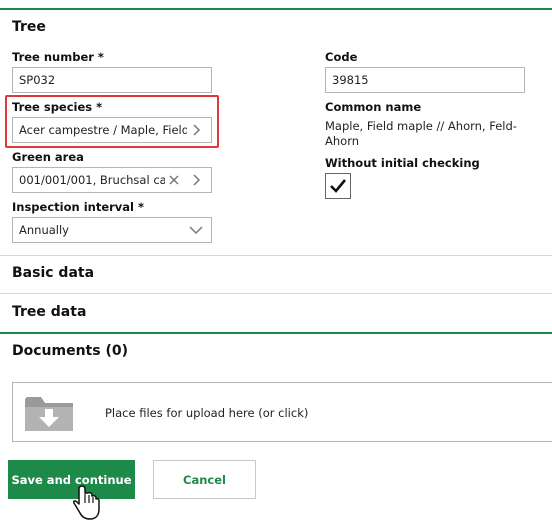  Describe the element at coordinates (44, 230) in the screenshot. I see `inspection-interval-value: Annually` at that location.